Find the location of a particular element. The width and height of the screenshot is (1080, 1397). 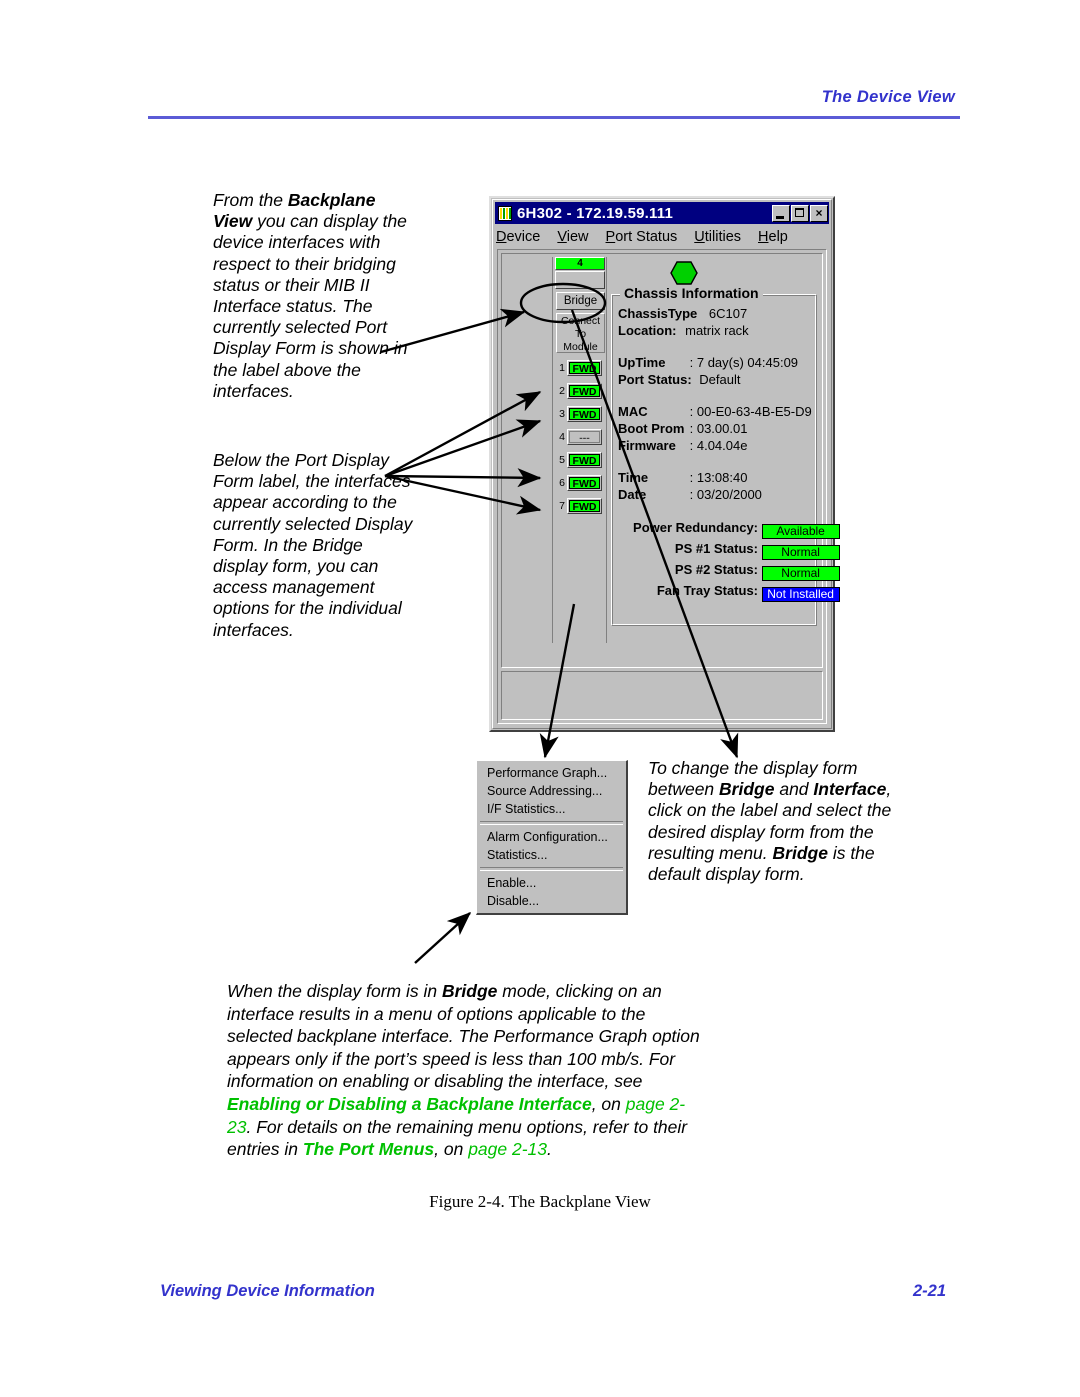

connect-to-module-button: Connect To Module is located at coordinates (580, 333).